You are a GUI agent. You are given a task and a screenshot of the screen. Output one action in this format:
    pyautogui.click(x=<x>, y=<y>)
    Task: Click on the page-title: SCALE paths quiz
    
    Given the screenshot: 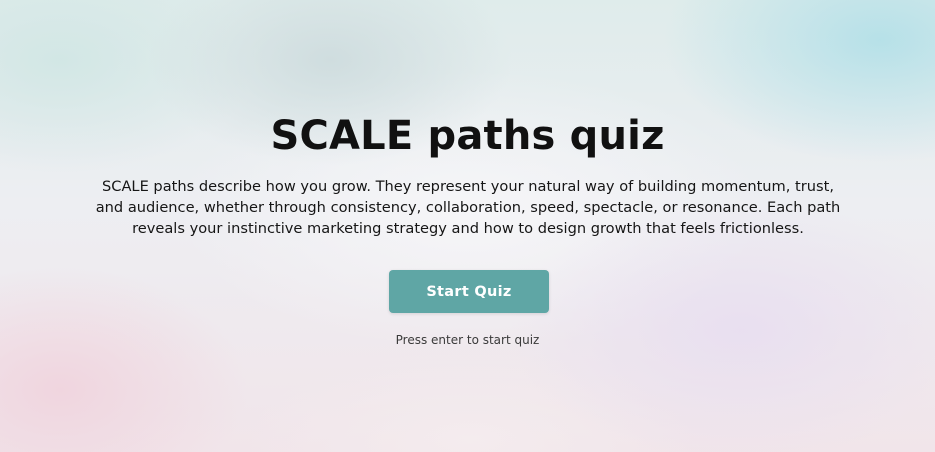 What is the action you would take?
    pyautogui.click(x=467, y=136)
    